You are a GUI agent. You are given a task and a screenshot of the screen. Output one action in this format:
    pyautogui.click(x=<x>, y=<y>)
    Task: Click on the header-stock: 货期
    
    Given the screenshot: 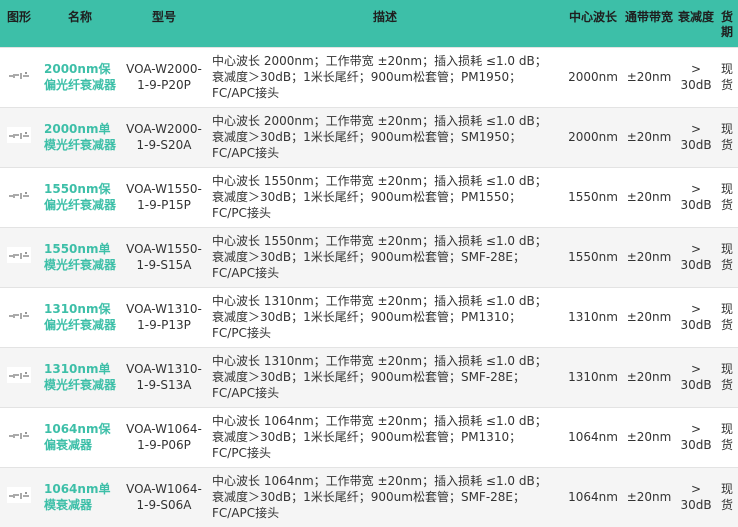 What is the action you would take?
    pyautogui.click(x=726, y=24)
    